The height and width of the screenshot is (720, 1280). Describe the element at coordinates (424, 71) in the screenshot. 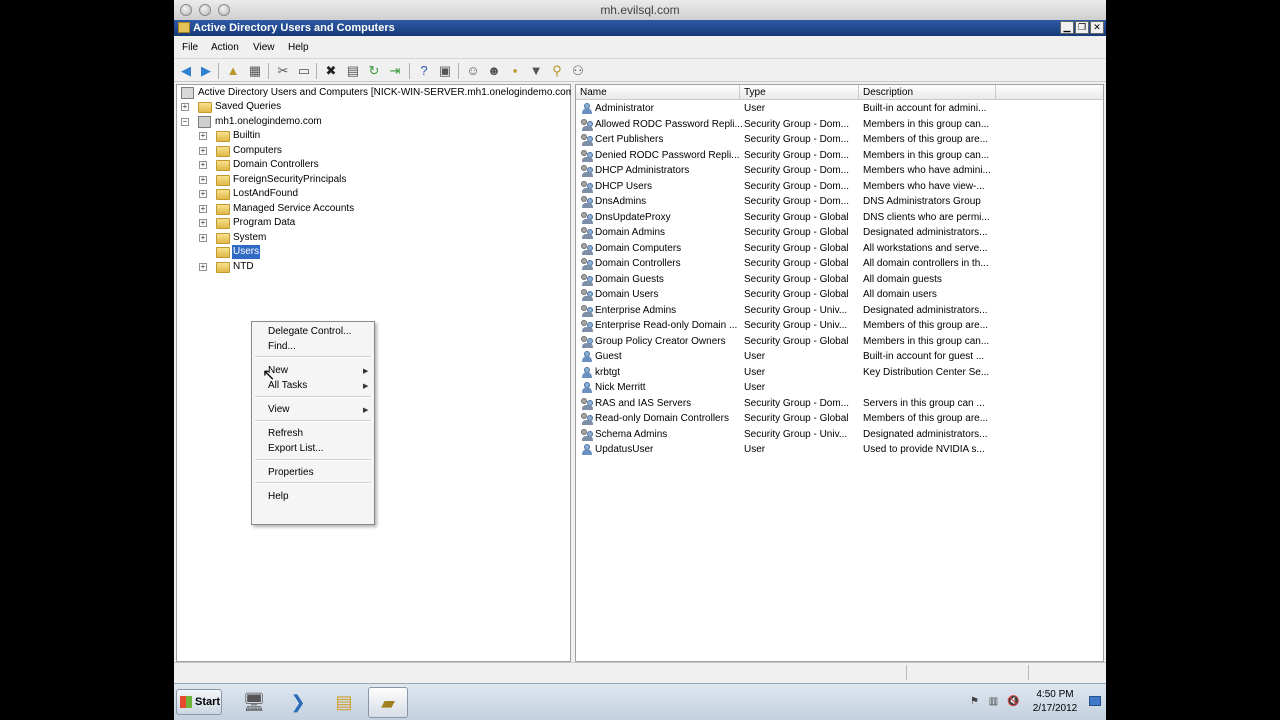

I see `help-icon: ?` at that location.